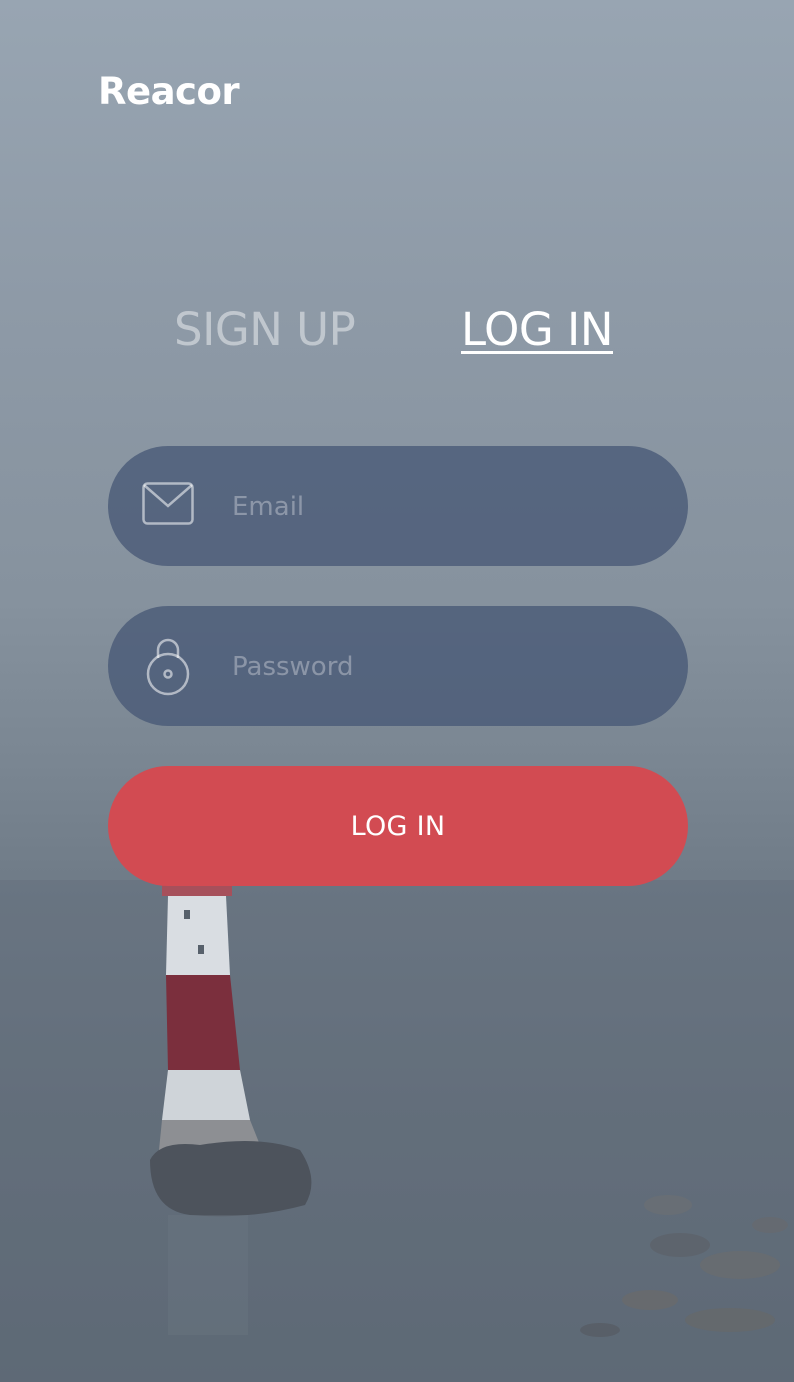 This screenshot has height=1382, width=794. Describe the element at coordinates (265, 330) in the screenshot. I see `tab-signup: SIGN UP` at that location.